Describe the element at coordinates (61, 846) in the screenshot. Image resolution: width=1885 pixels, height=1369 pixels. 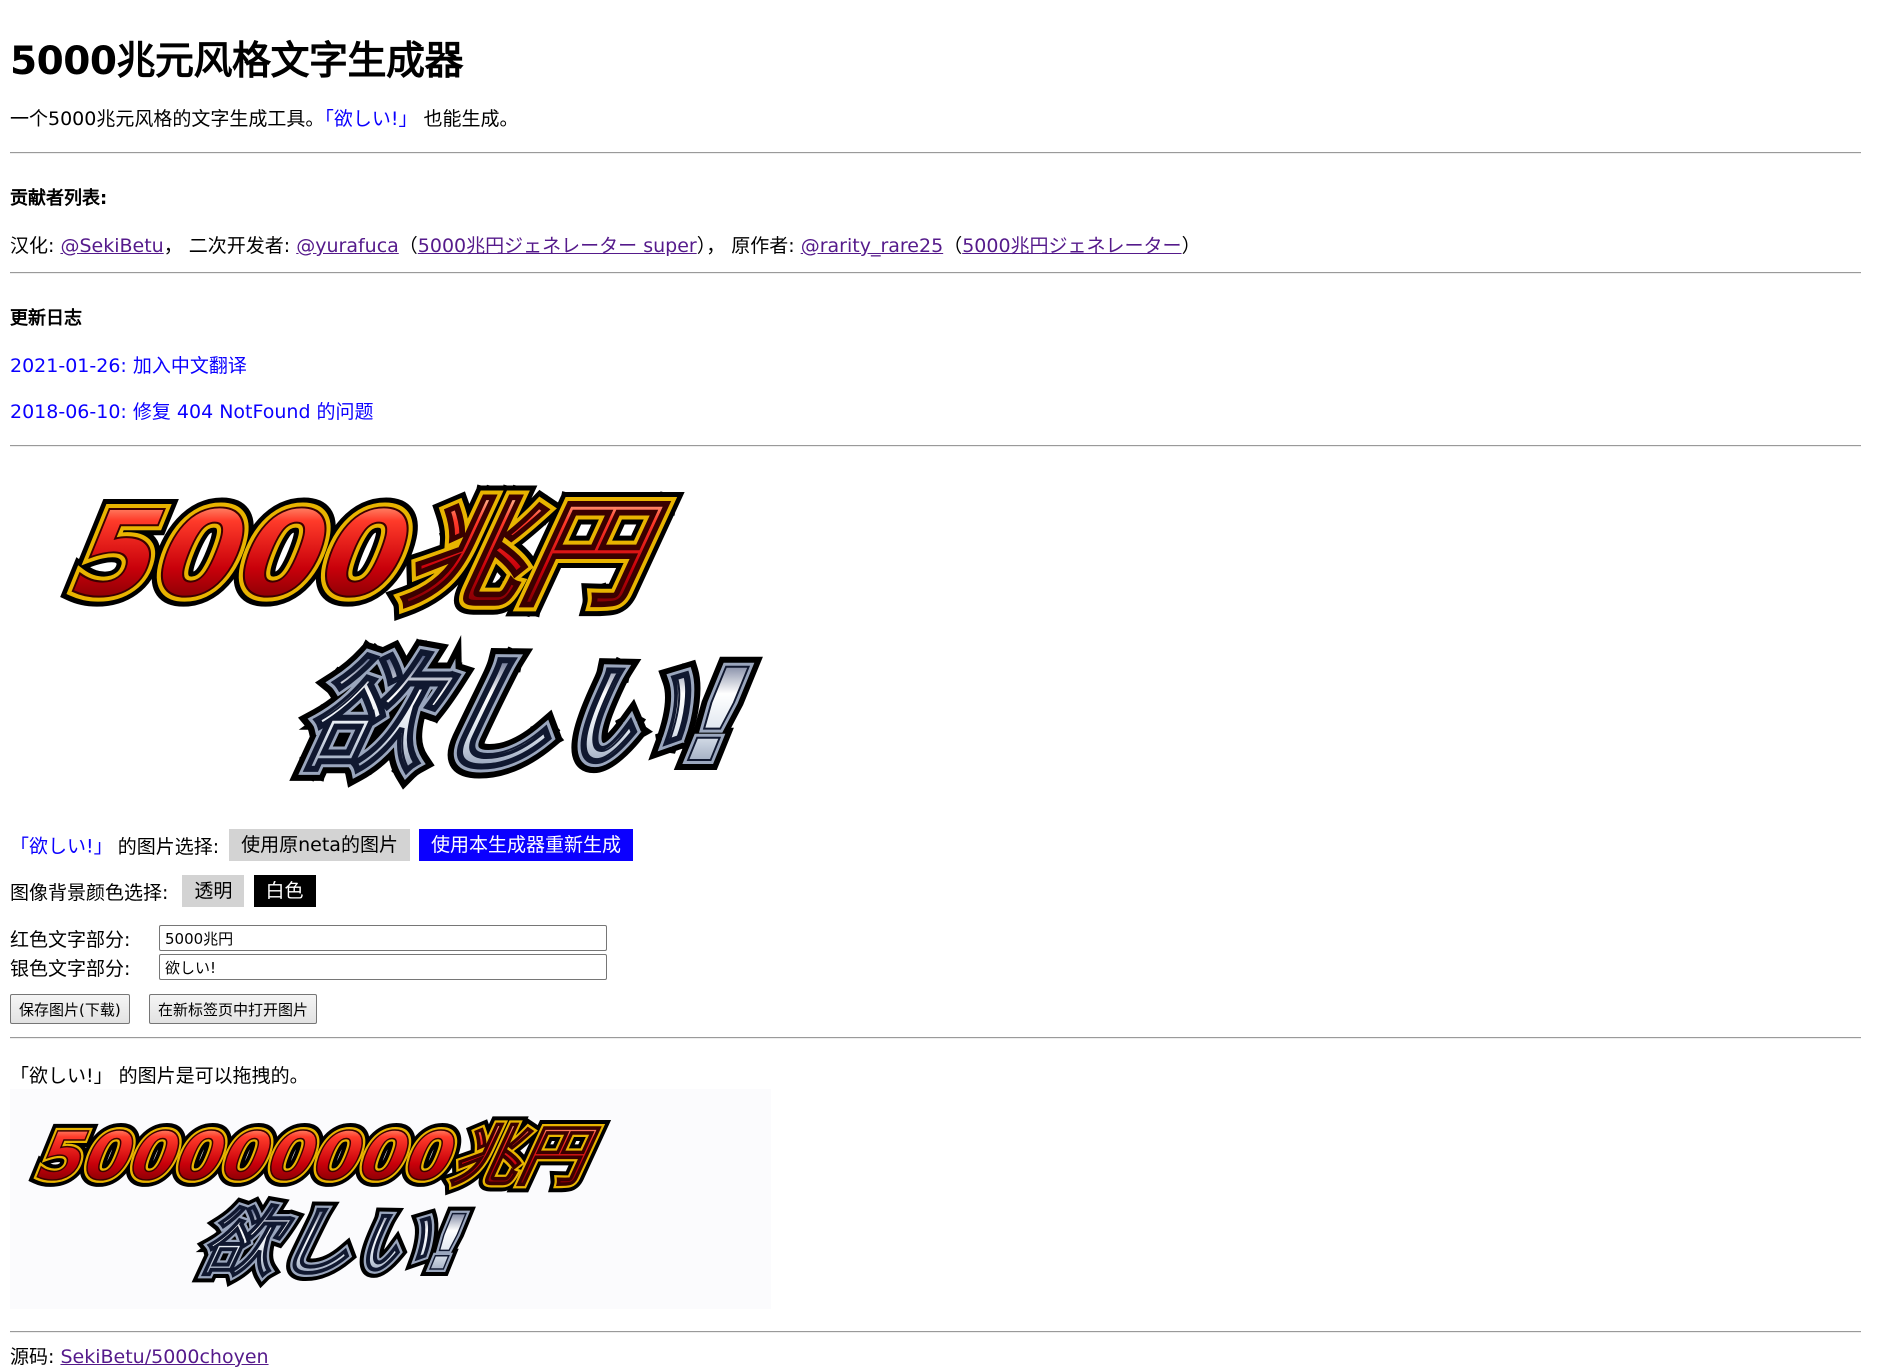
I see `hoshii-quote: 「欲しい!」` at that location.